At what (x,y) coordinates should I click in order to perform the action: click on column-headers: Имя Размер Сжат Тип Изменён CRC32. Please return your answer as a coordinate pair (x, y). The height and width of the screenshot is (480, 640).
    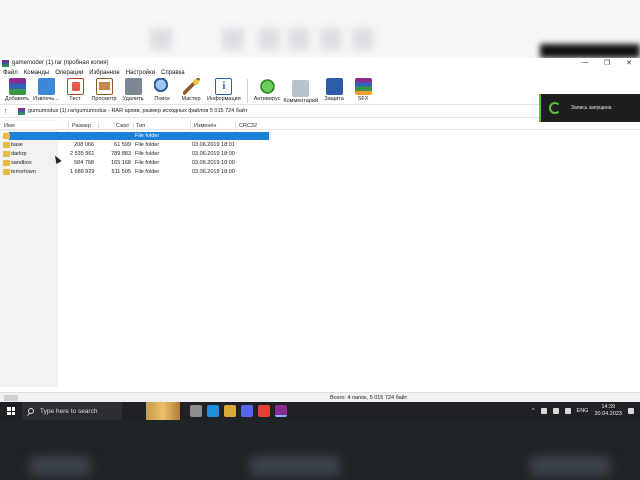
    Looking at the image, I should click on (320, 125).